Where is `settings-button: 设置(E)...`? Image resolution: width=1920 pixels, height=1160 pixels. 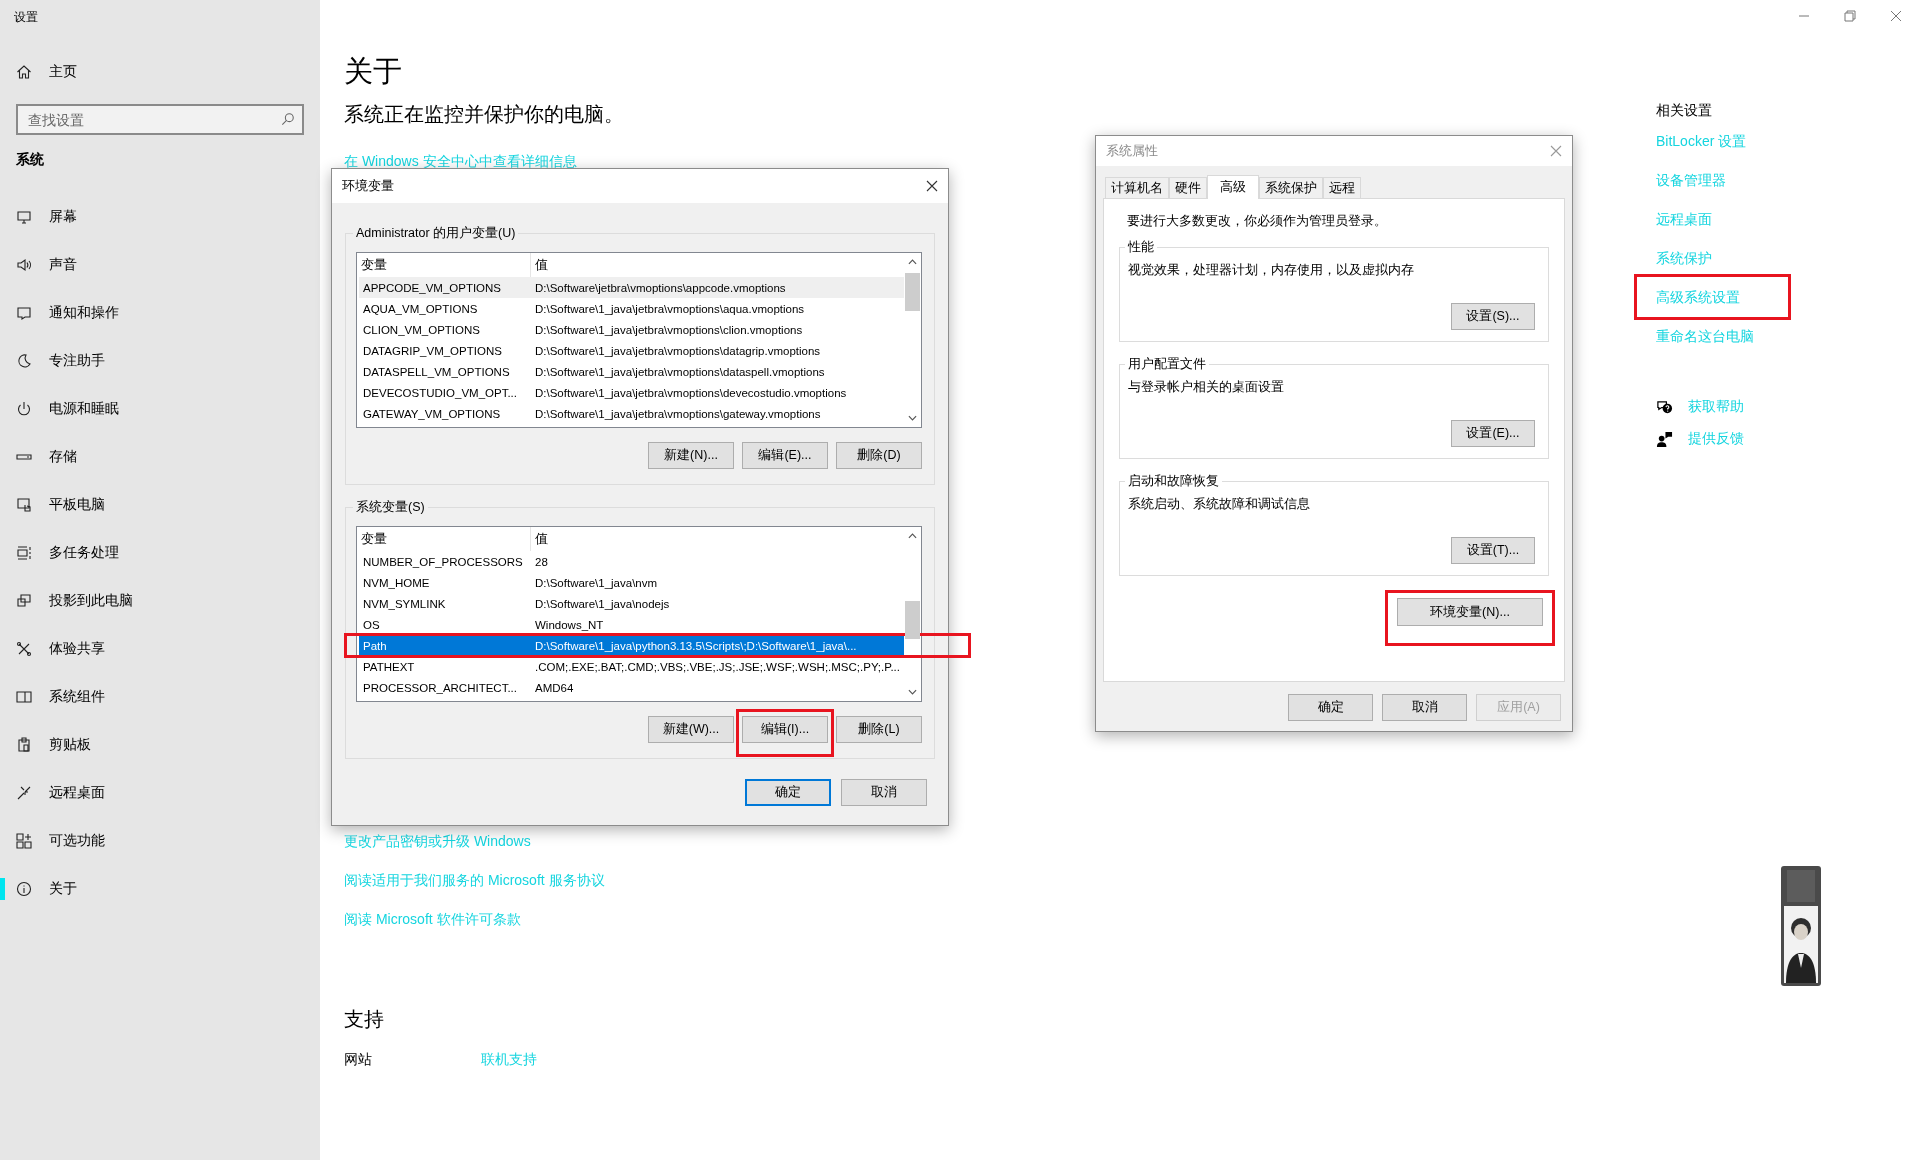 settings-button: 设置(E)... is located at coordinates (1493, 433).